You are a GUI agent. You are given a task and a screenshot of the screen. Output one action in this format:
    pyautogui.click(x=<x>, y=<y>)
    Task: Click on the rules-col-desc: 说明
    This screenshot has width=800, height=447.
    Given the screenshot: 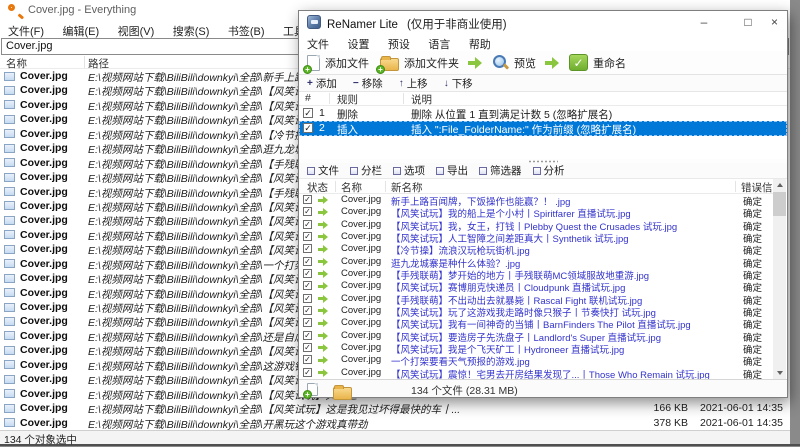 What is the action you would take?
    pyautogui.click(x=421, y=99)
    